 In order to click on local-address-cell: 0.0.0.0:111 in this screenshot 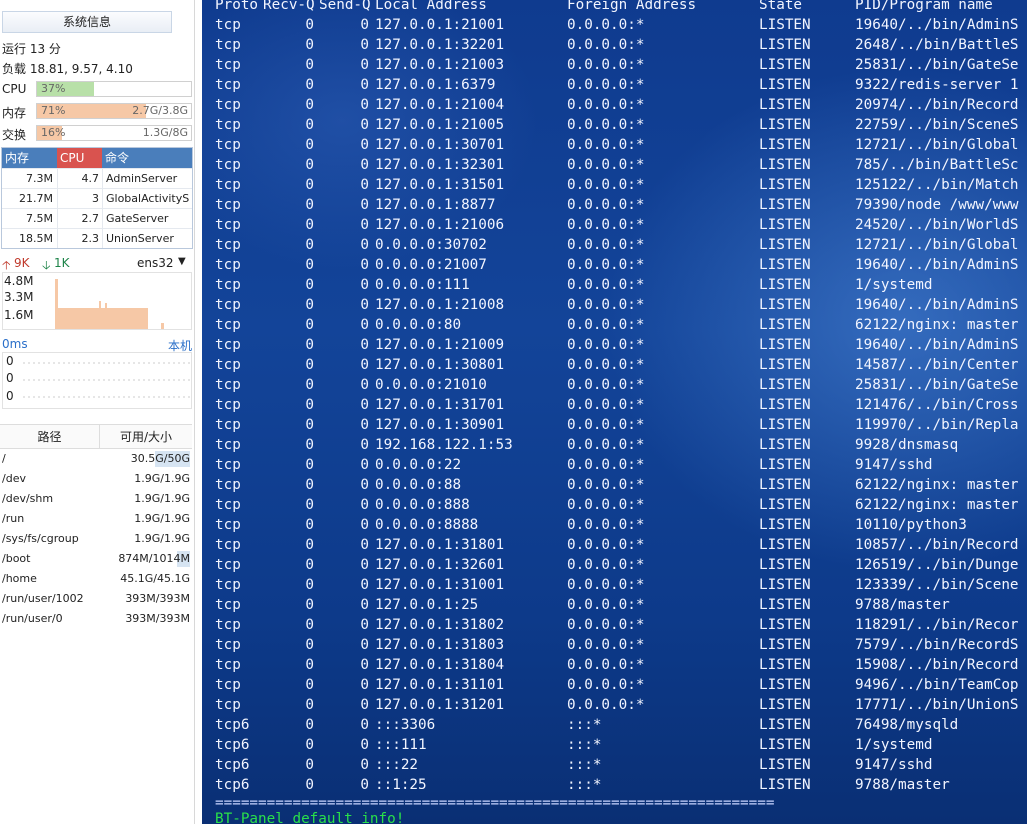, I will do `click(422, 285)`.